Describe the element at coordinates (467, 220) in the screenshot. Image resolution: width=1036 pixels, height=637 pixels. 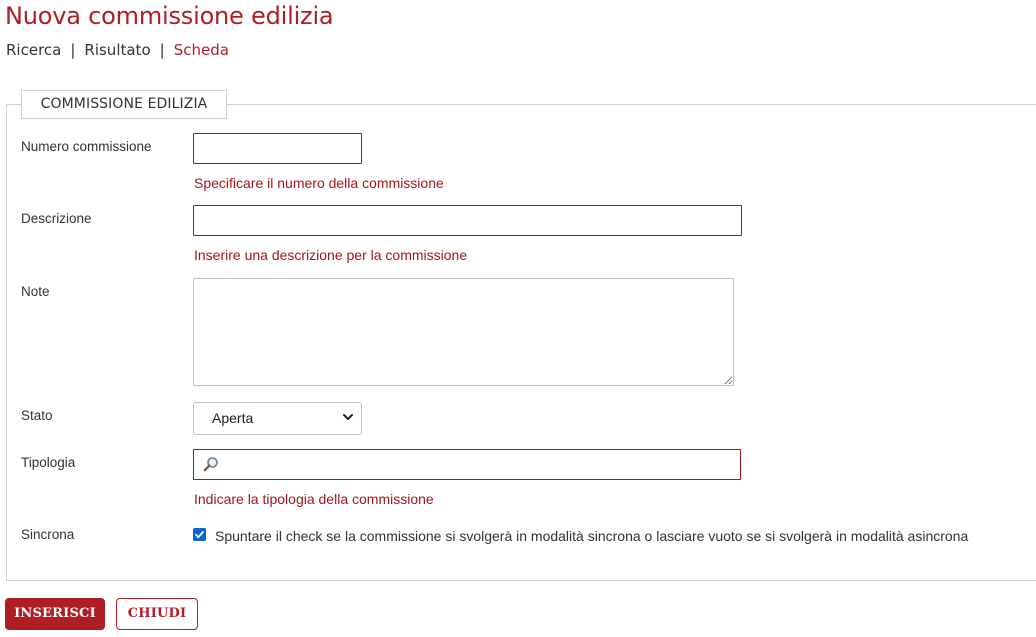
I see `descrizione-input` at that location.